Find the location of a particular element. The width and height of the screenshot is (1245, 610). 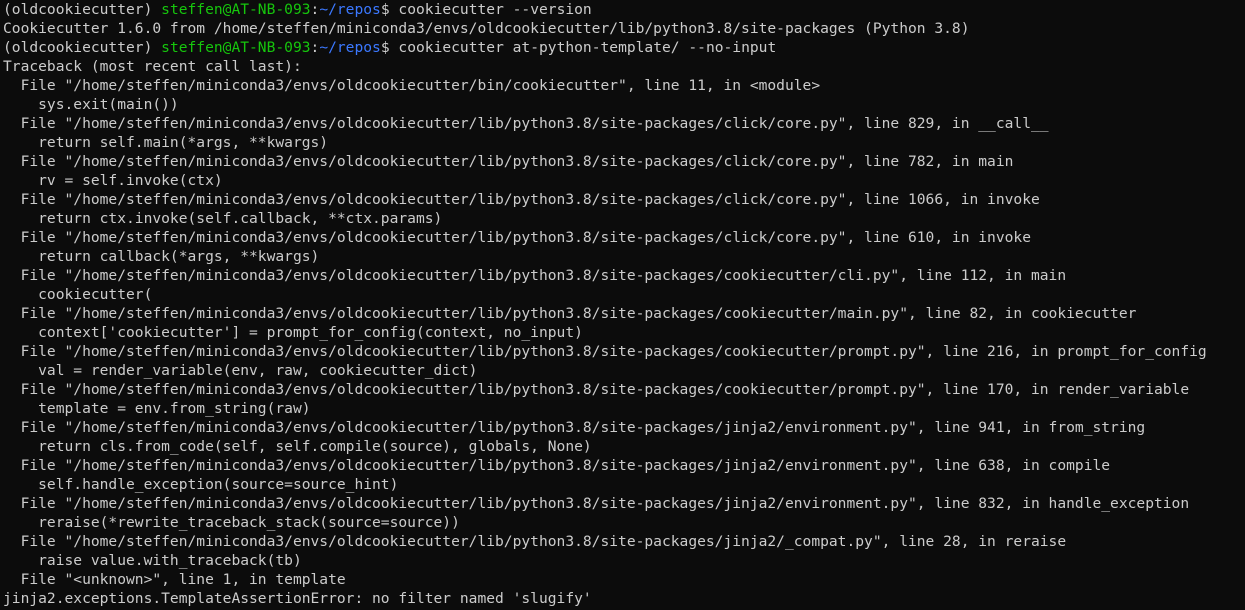

traceback-line: rv = self.invoke(ctx) is located at coordinates (113, 180).